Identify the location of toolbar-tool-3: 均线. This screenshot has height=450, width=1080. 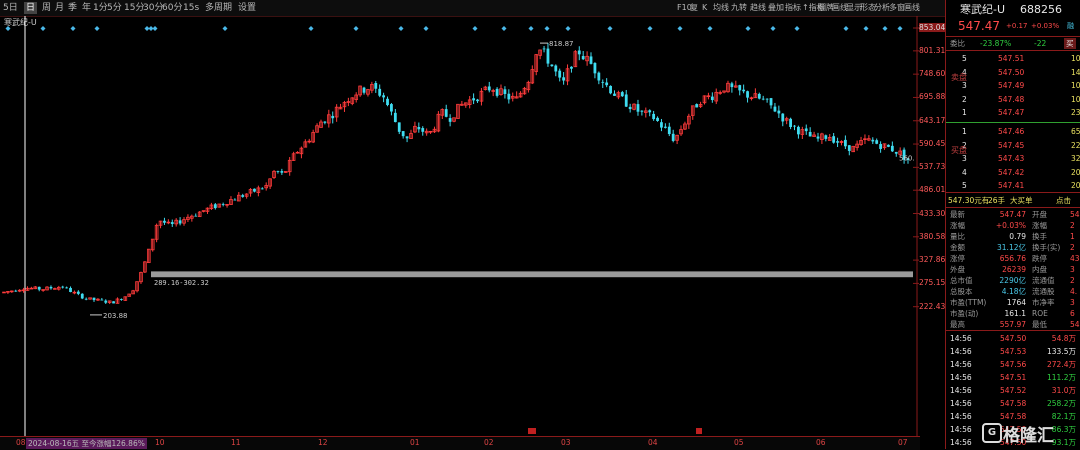
(721, 8).